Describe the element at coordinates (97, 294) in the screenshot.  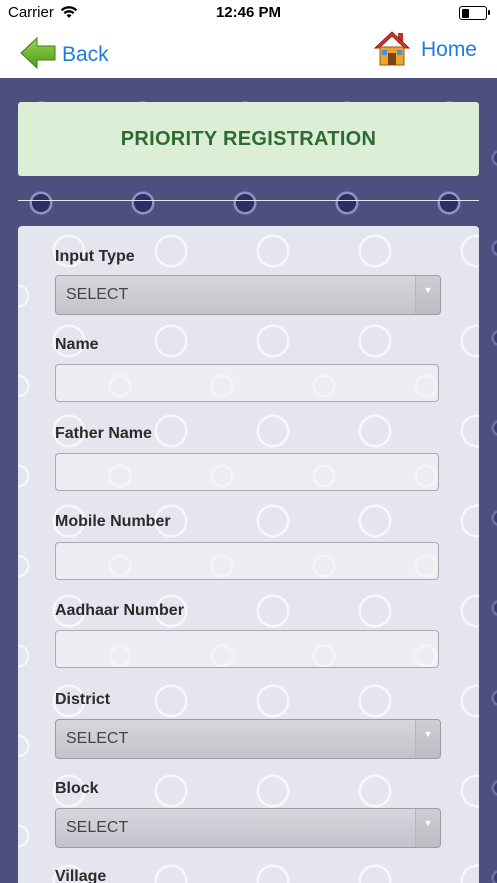
I see `input-type-value: SELECT` at that location.